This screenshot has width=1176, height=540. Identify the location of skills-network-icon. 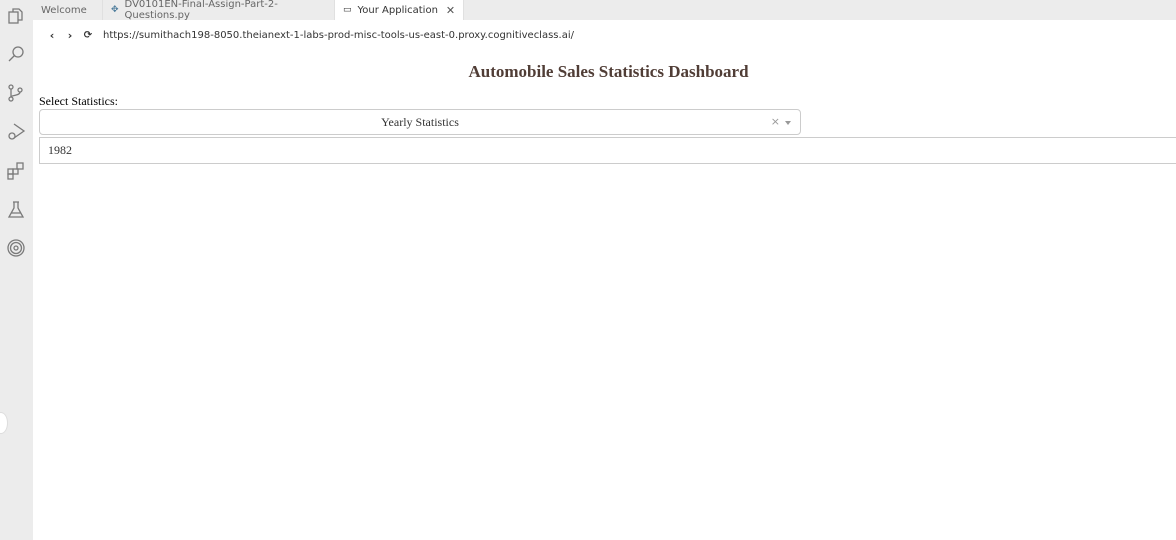
(16, 248).